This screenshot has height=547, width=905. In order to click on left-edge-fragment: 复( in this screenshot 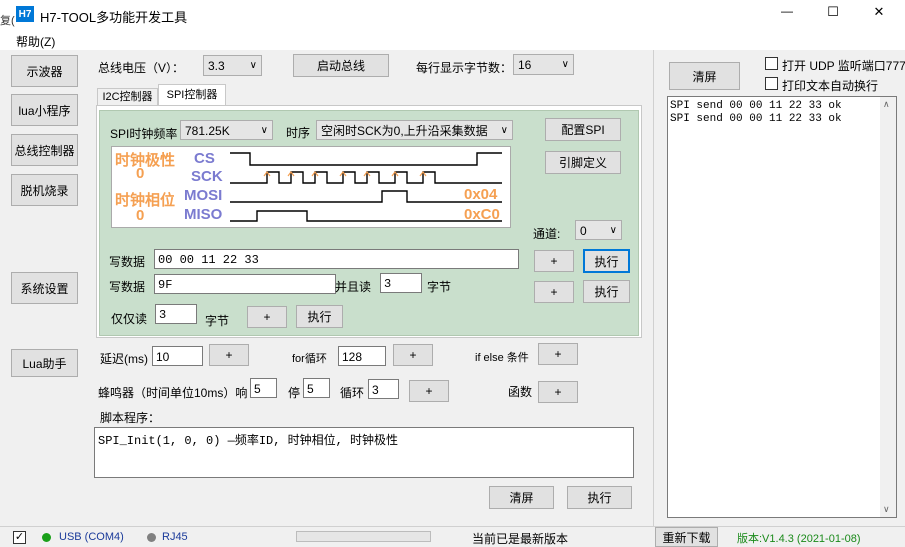, I will do `click(7, 21)`.